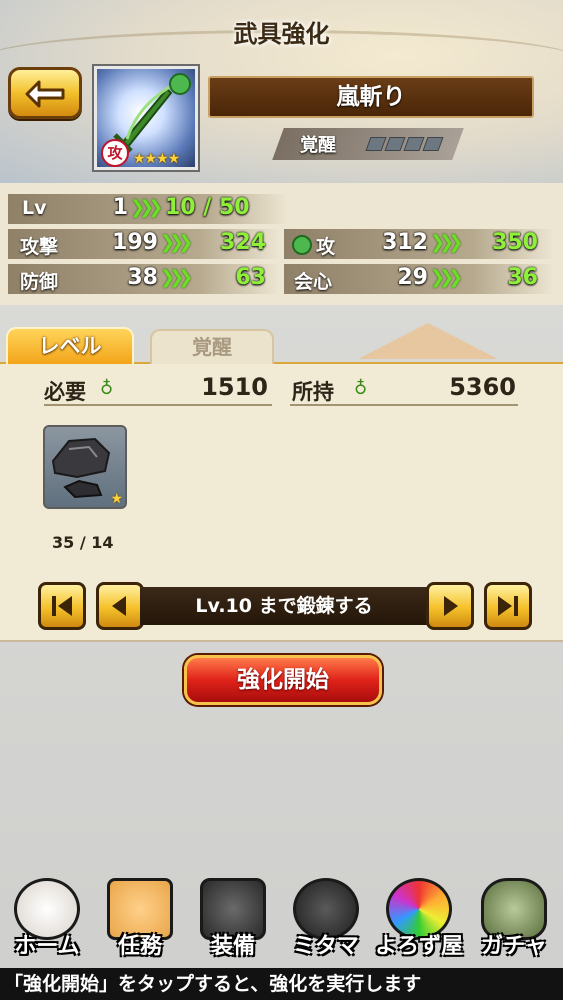  Describe the element at coordinates (120, 207) in the screenshot. I see `lv-current: 1` at that location.